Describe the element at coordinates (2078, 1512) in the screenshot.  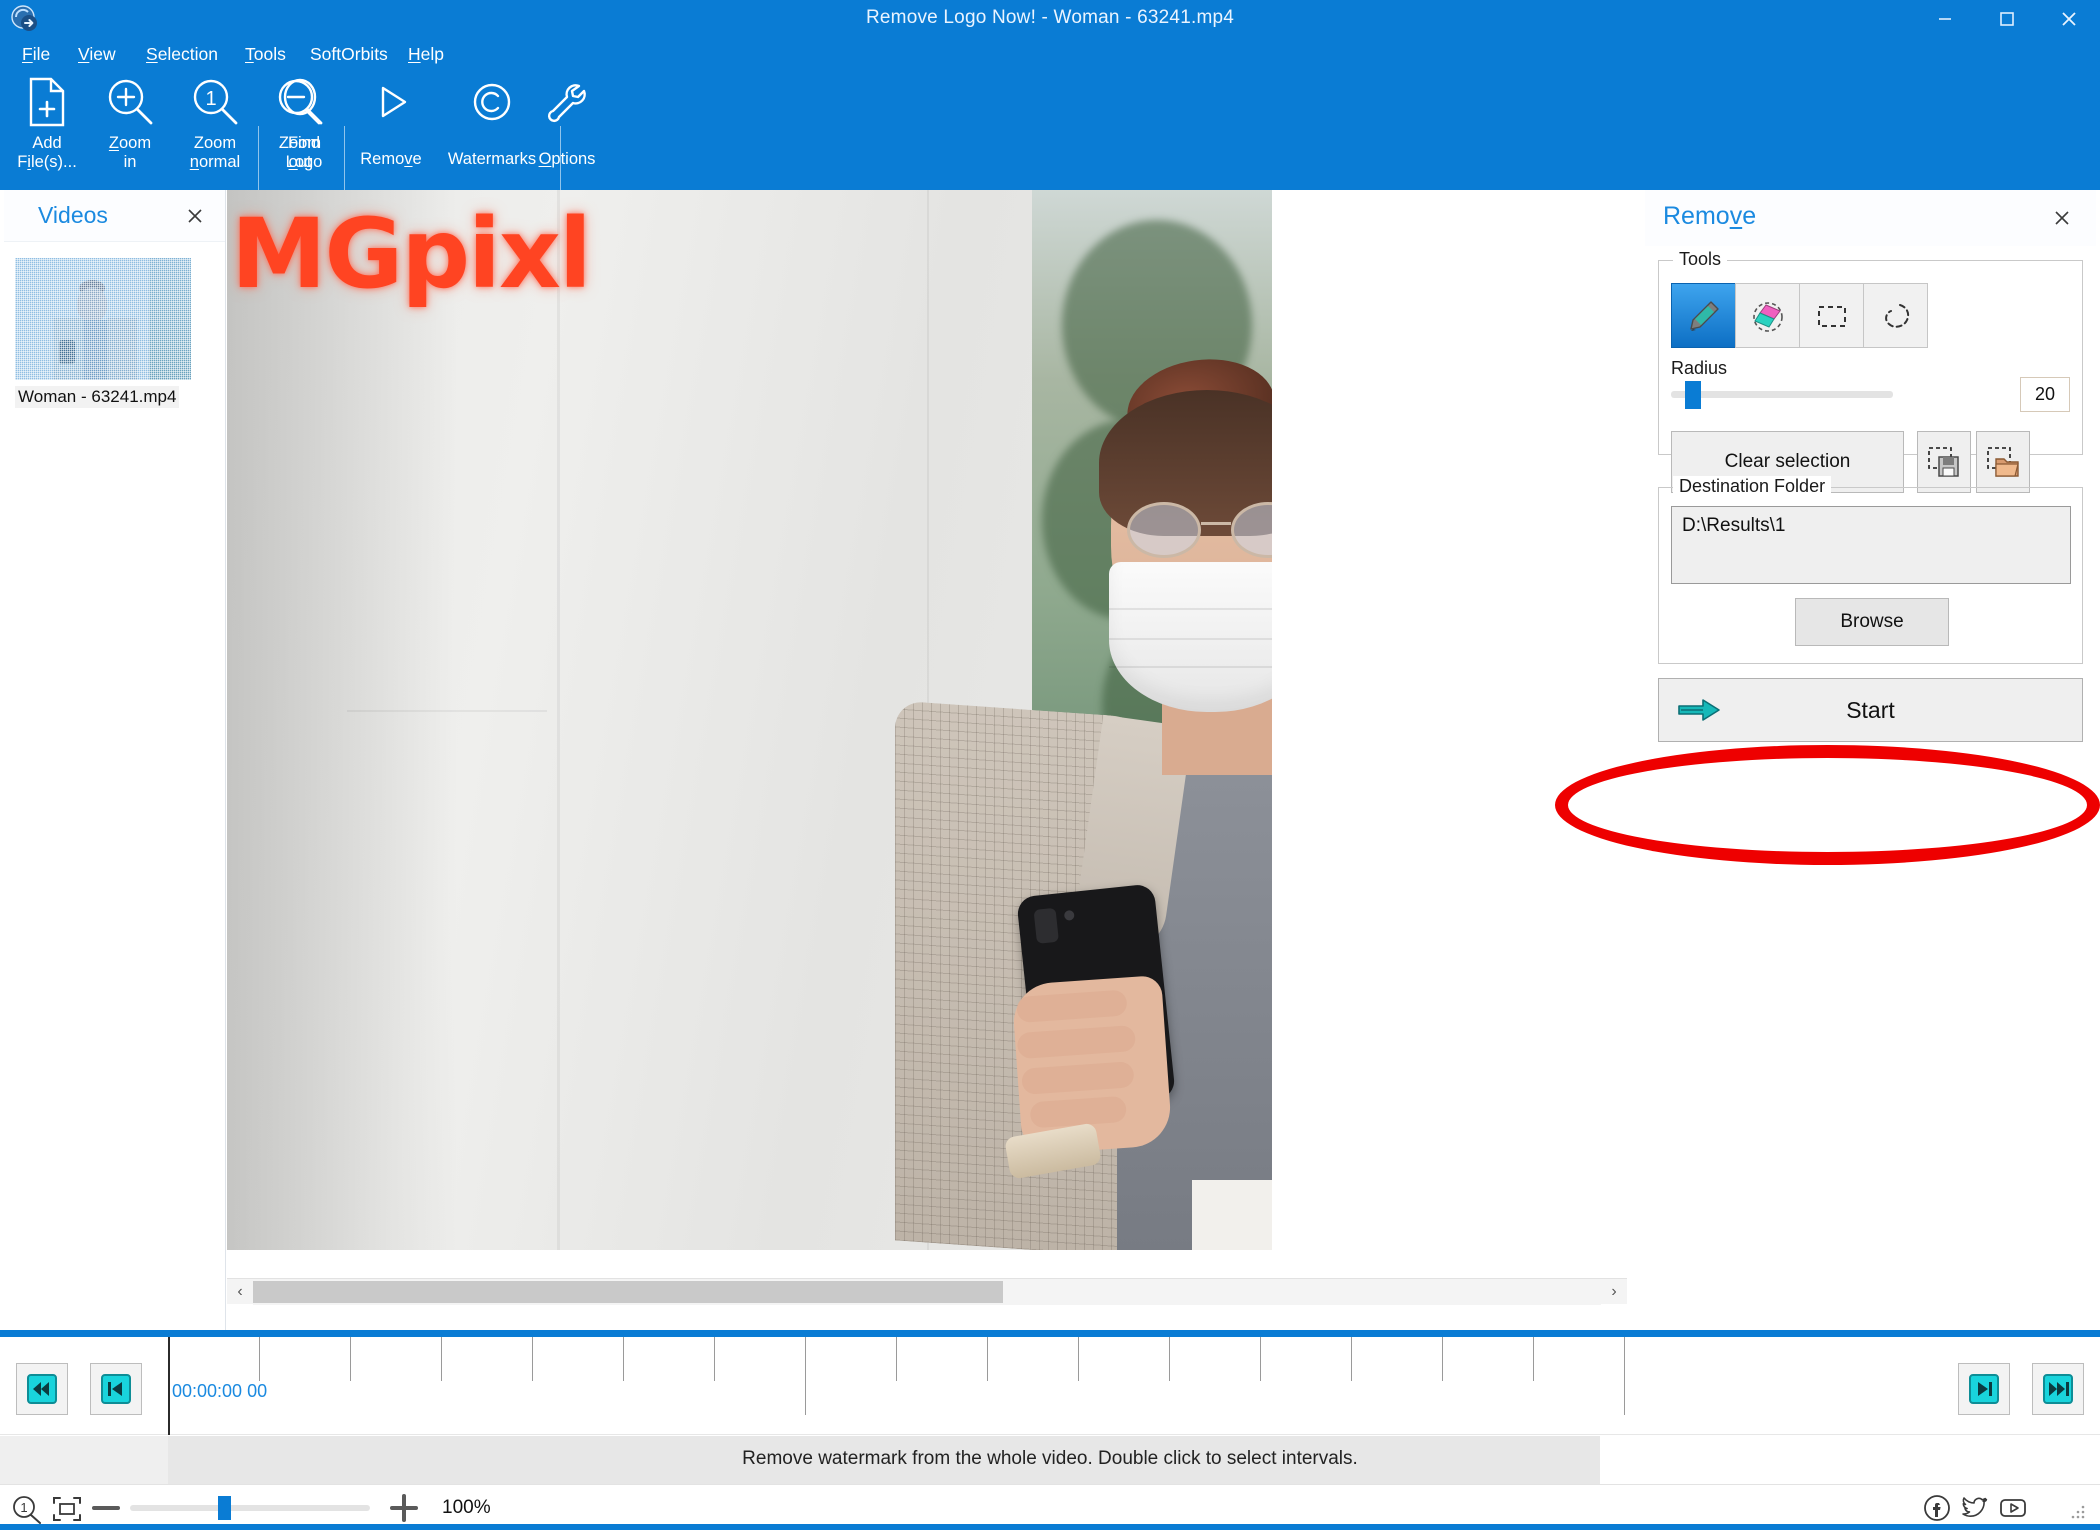
I see `resize-grip-icon` at that location.